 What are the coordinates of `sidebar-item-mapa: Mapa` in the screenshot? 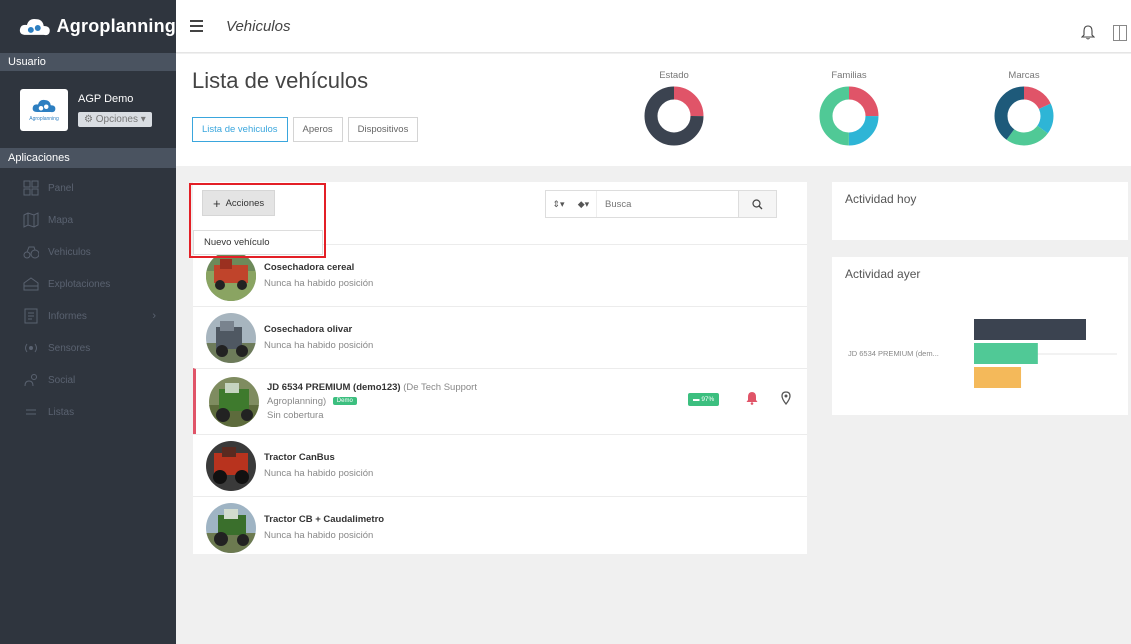 It's located at (88, 220).